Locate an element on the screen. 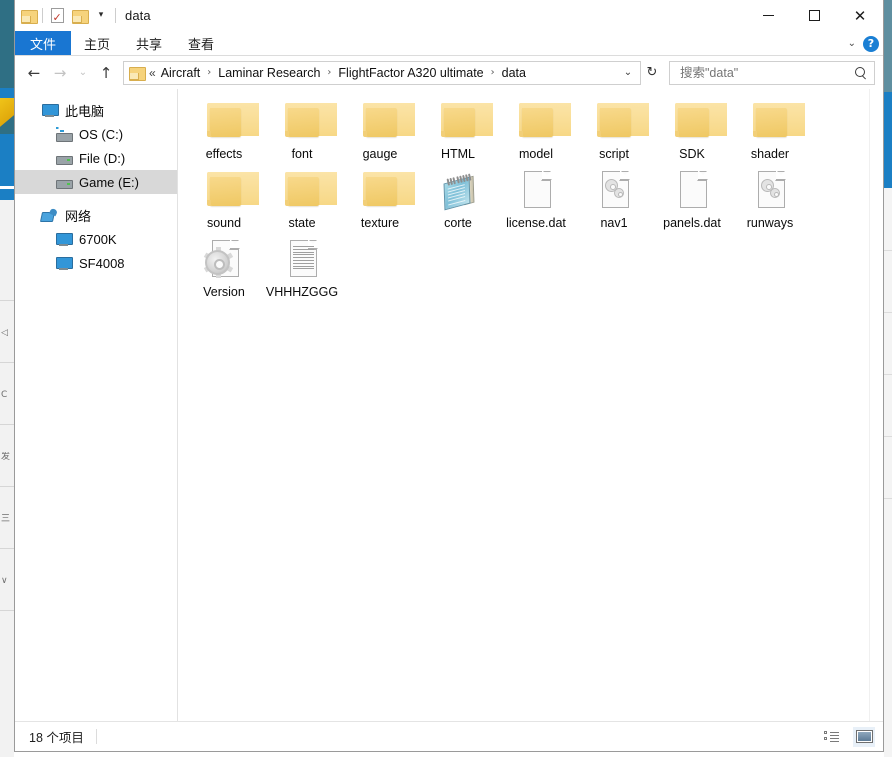  file-item: VHHHZGGG is located at coordinates (302, 265).